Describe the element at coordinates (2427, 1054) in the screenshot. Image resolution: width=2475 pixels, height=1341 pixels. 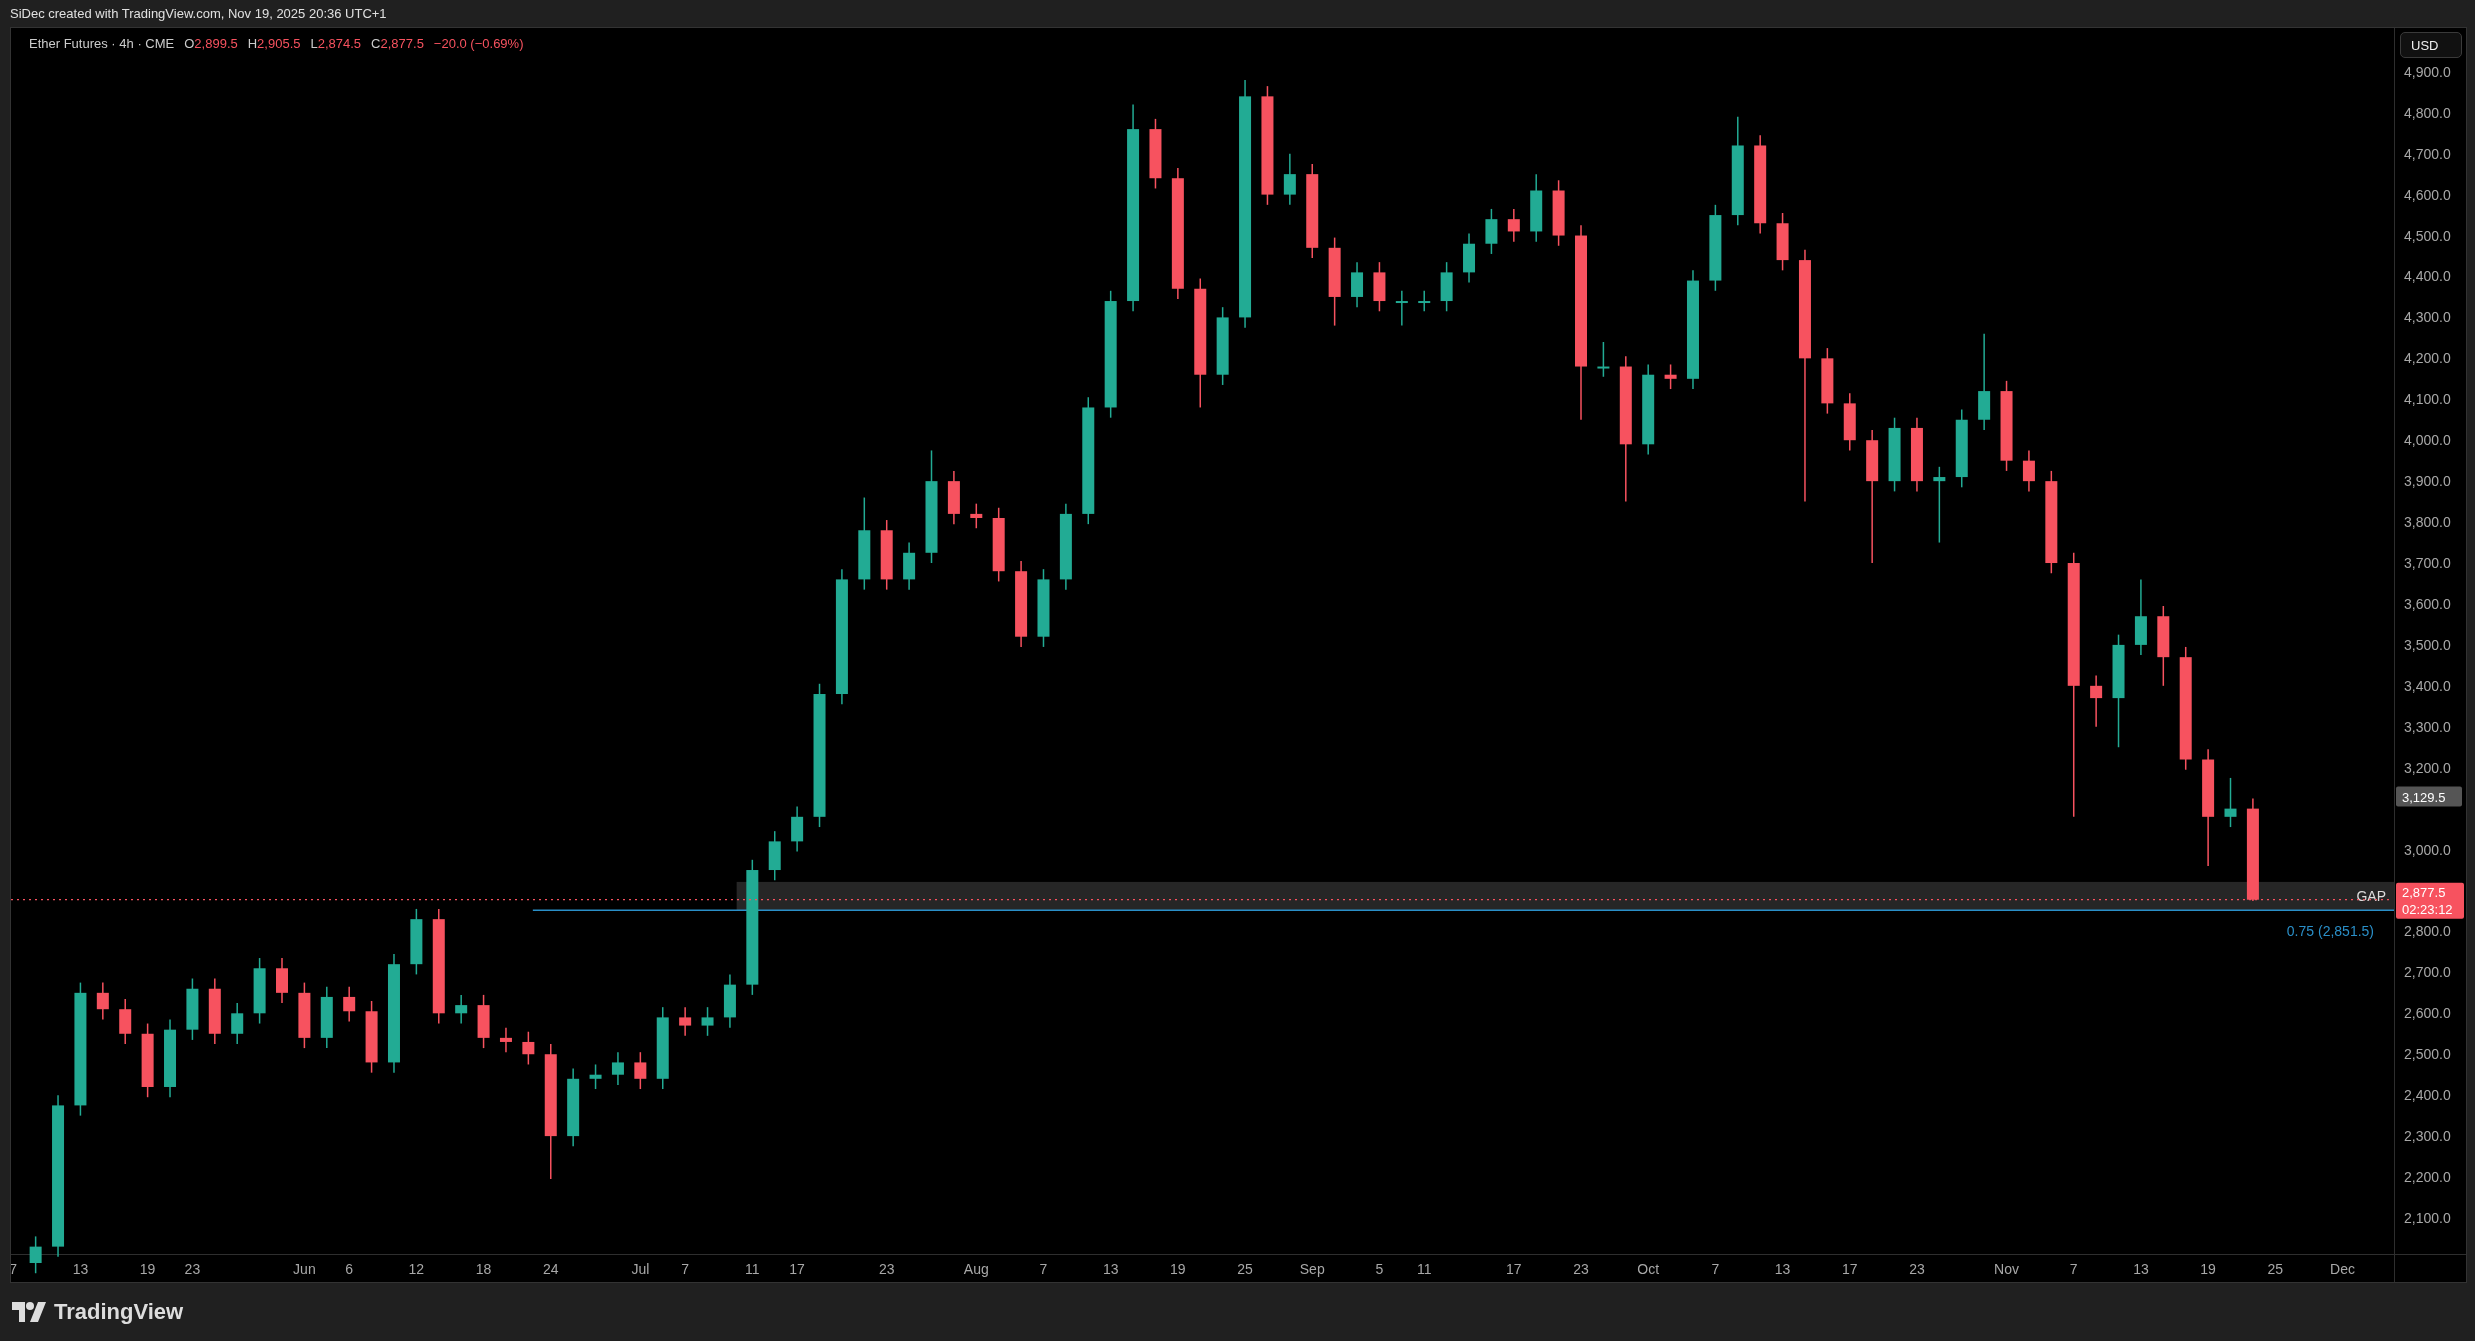
I see `price-tick: 2,500.0` at that location.